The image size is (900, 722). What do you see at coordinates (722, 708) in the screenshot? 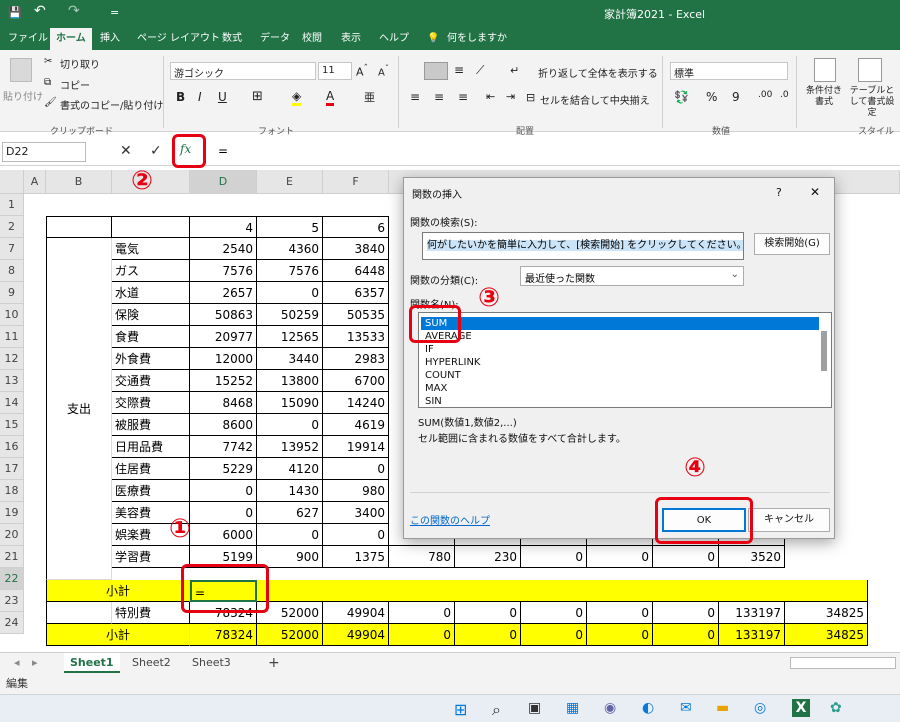
I see `explorer-icon: ▬` at bounding box center [722, 708].